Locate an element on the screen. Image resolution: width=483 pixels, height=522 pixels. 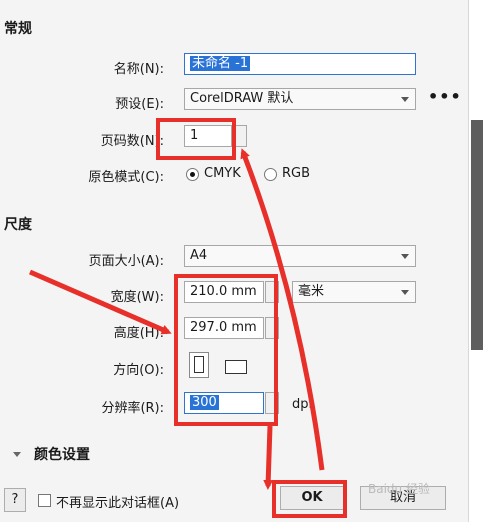
unit-dropdown: 毫米 is located at coordinates (354, 292).